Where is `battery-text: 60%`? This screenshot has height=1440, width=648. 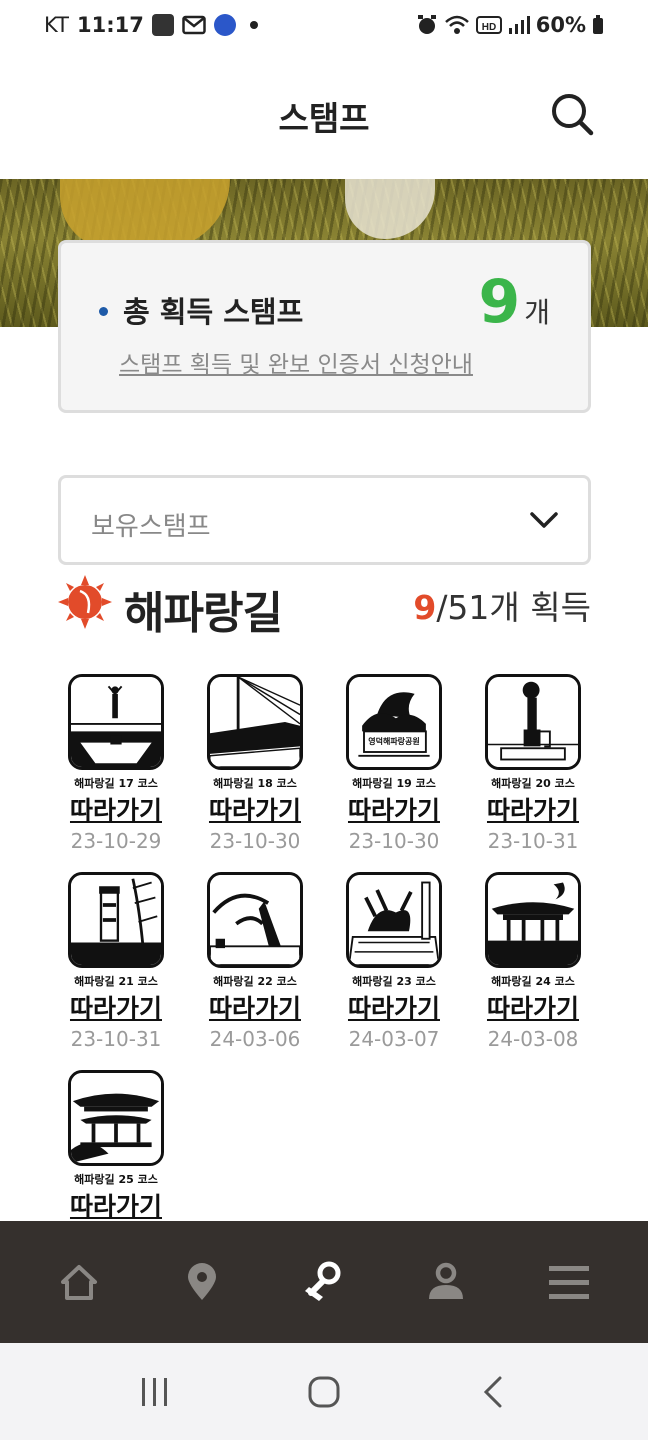 battery-text: 60% is located at coordinates (560, 25).